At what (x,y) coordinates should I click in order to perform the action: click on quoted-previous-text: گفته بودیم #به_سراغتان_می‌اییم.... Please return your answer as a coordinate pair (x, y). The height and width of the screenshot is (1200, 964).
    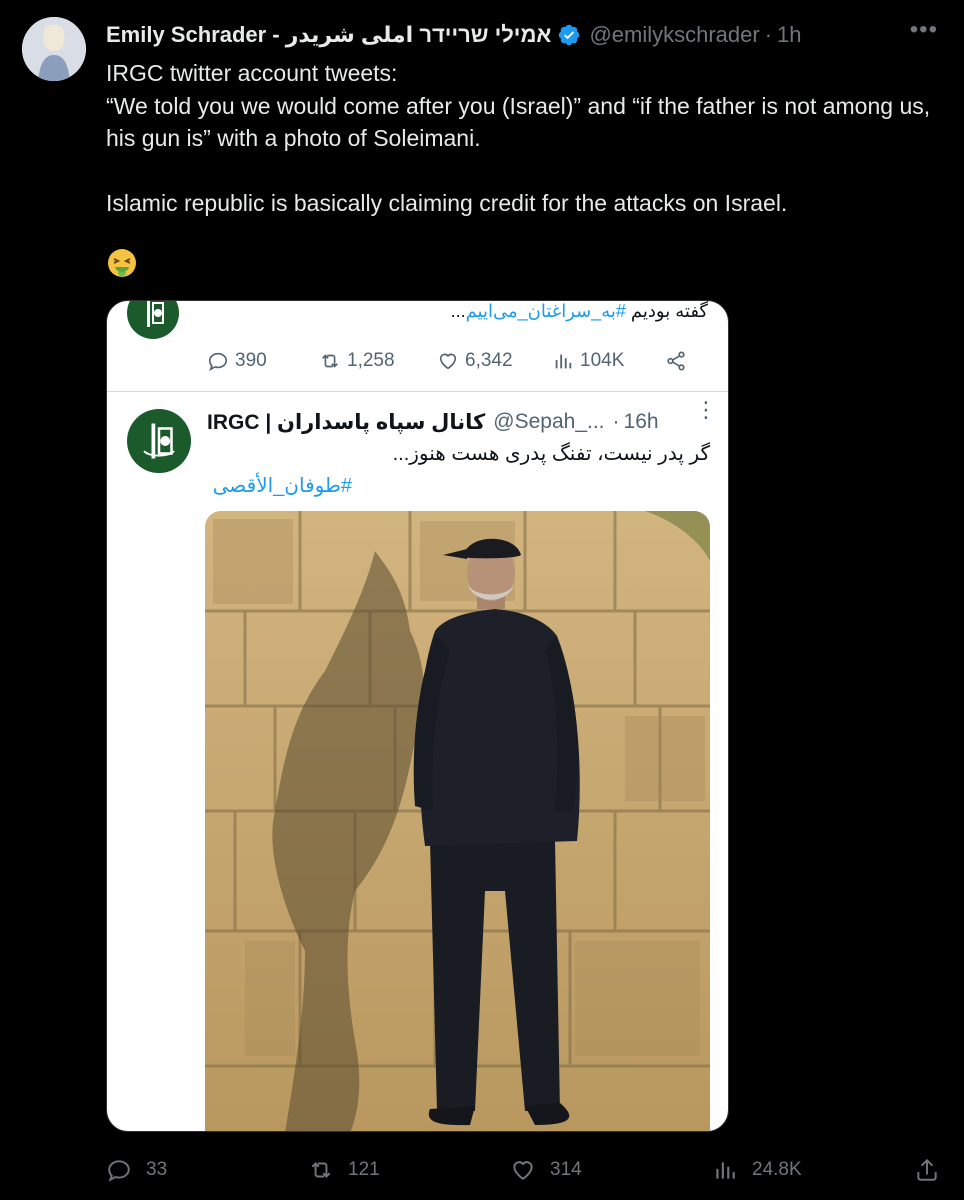
    Looking at the image, I should click on (579, 311).